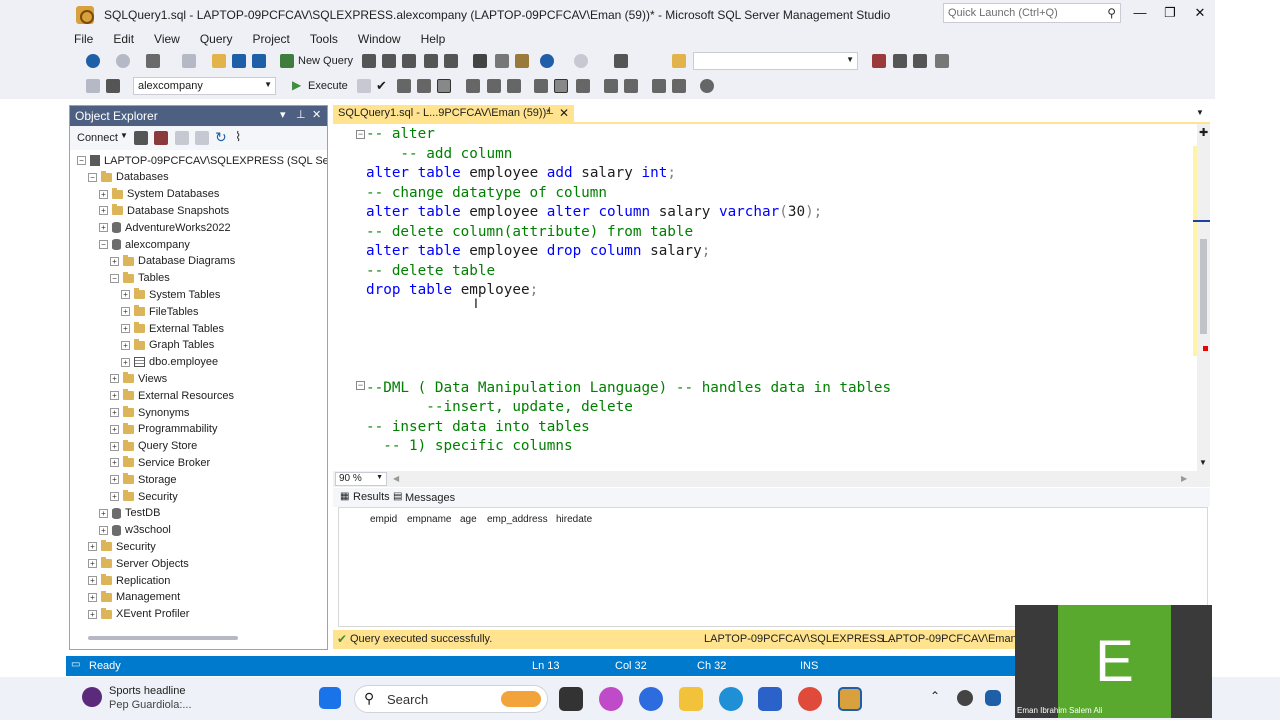  What do you see at coordinates (328, 86) in the screenshot?
I see `execute-button: Execute` at bounding box center [328, 86].